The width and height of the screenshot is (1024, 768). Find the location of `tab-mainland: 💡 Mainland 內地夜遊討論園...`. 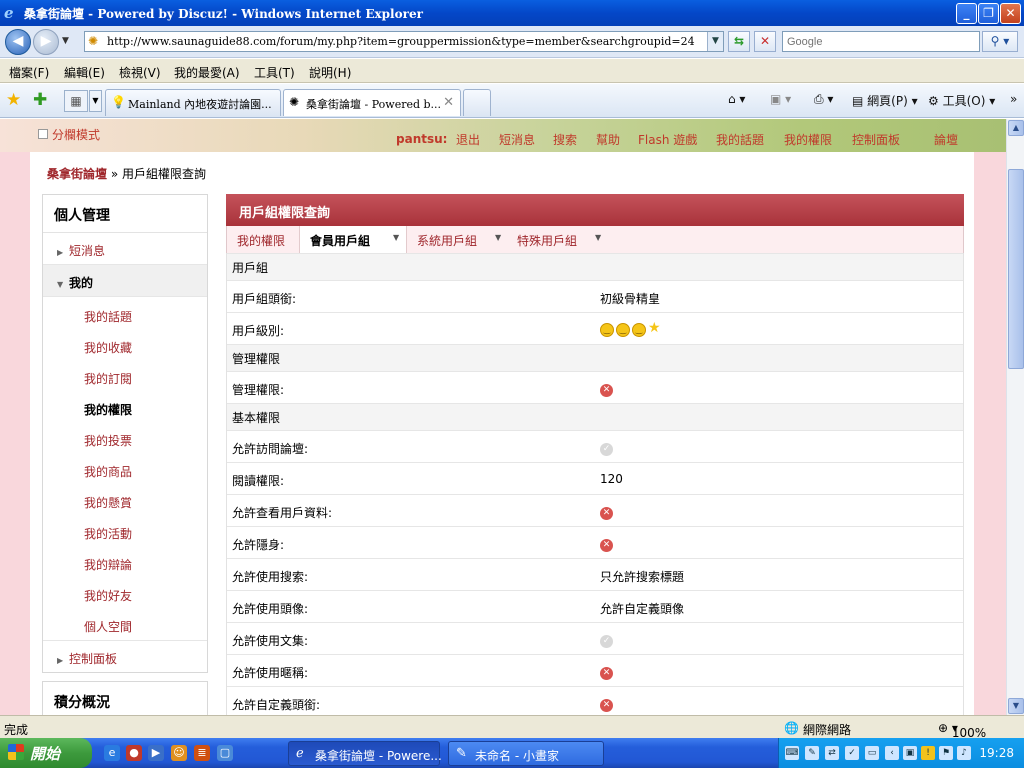

tab-mainland: 💡 Mainland 內地夜遊討論園... is located at coordinates (193, 102).